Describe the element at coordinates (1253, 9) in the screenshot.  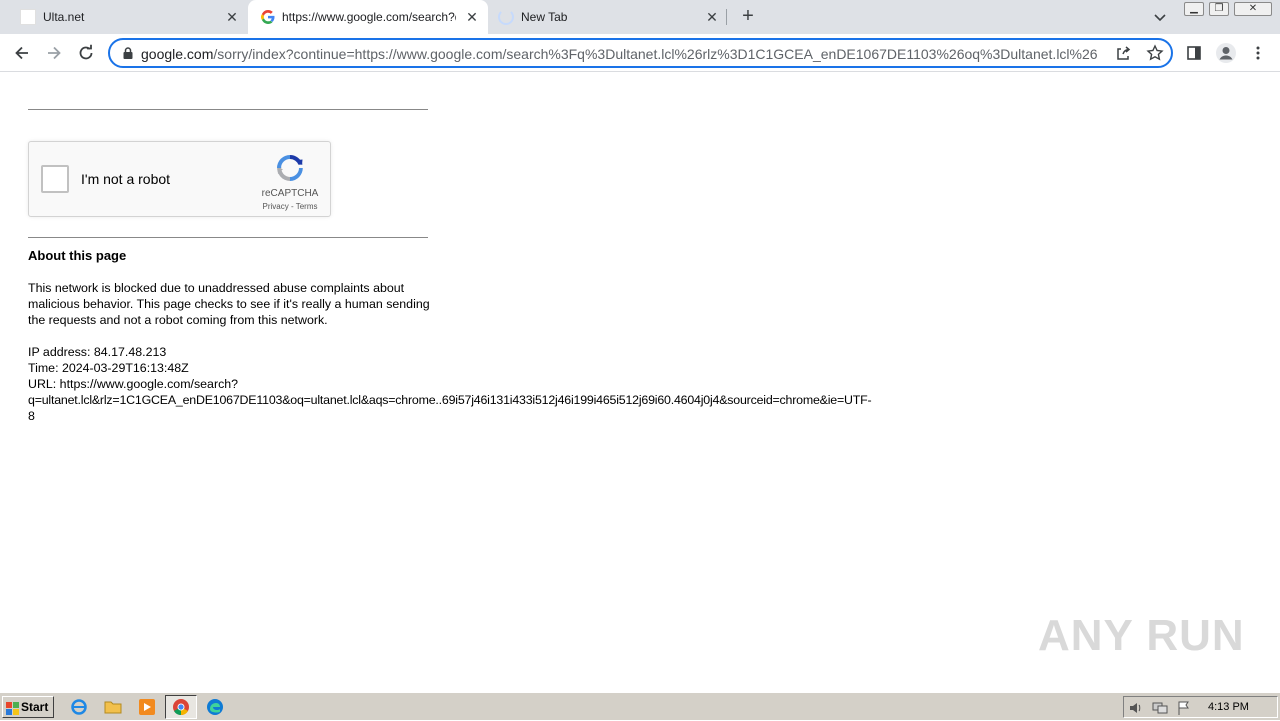
I see `close-window-button: ✕` at that location.